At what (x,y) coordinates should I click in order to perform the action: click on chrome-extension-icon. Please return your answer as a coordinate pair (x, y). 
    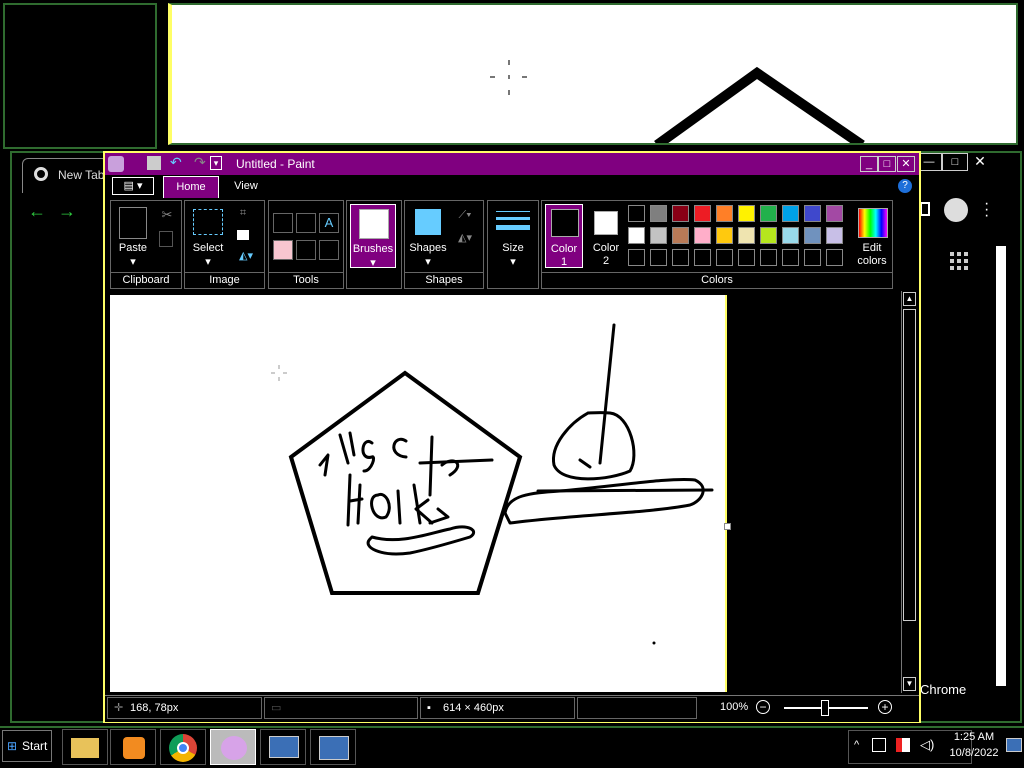
    Looking at the image, I should click on (925, 209).